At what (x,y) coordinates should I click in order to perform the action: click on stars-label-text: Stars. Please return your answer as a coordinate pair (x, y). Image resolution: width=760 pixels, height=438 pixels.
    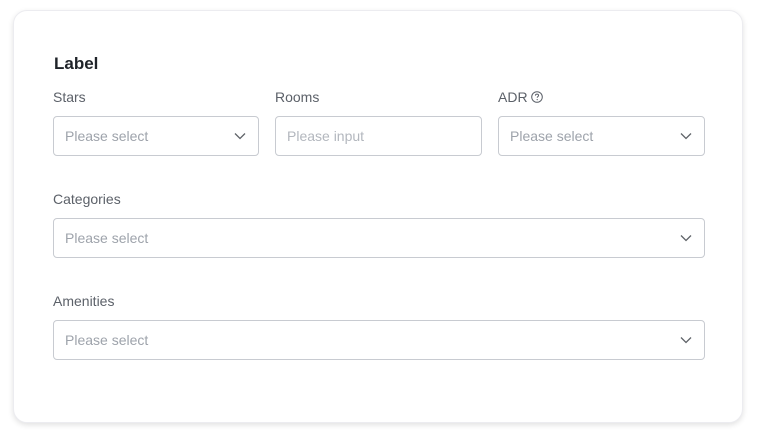
    Looking at the image, I should click on (69, 97).